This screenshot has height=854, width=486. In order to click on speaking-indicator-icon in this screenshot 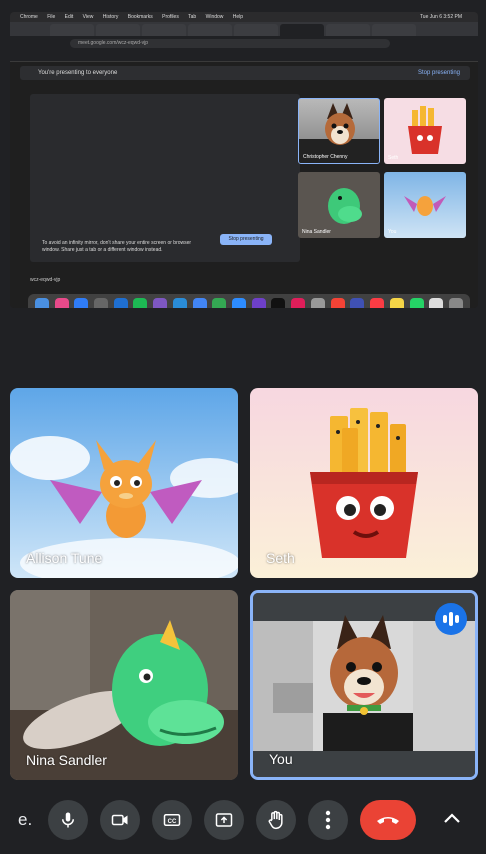, I will do `click(451, 619)`.